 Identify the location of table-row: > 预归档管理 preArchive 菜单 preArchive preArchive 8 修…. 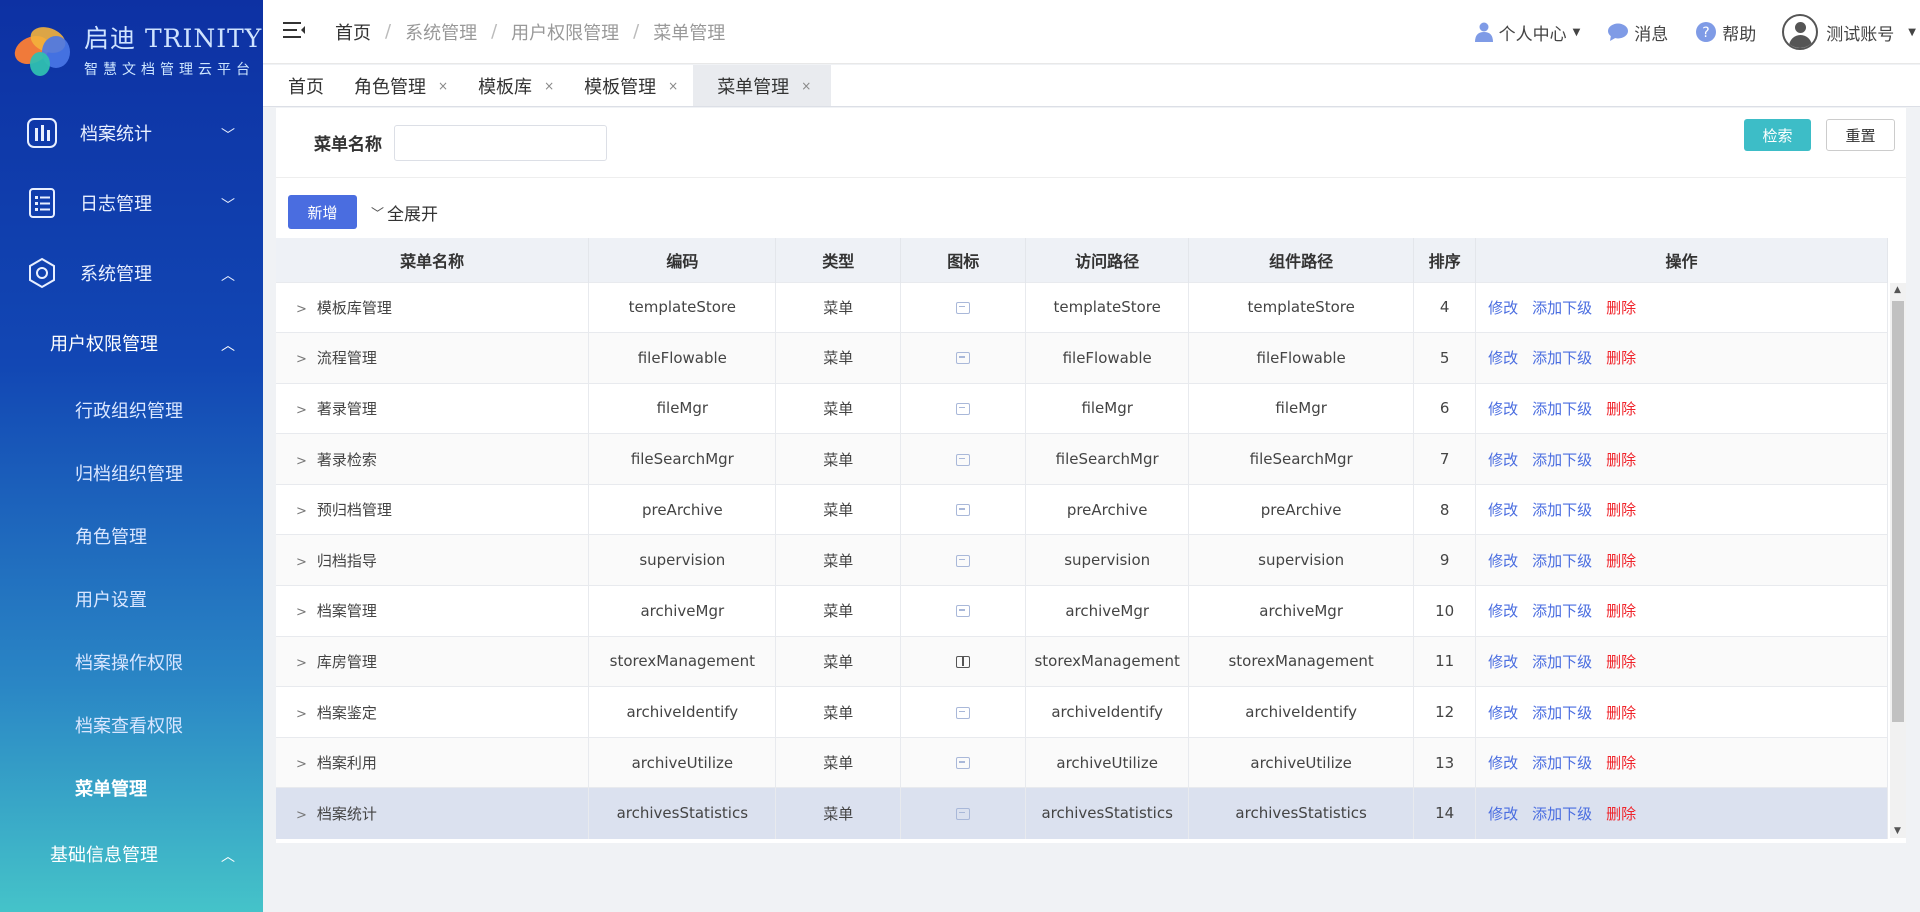
(1082, 509).